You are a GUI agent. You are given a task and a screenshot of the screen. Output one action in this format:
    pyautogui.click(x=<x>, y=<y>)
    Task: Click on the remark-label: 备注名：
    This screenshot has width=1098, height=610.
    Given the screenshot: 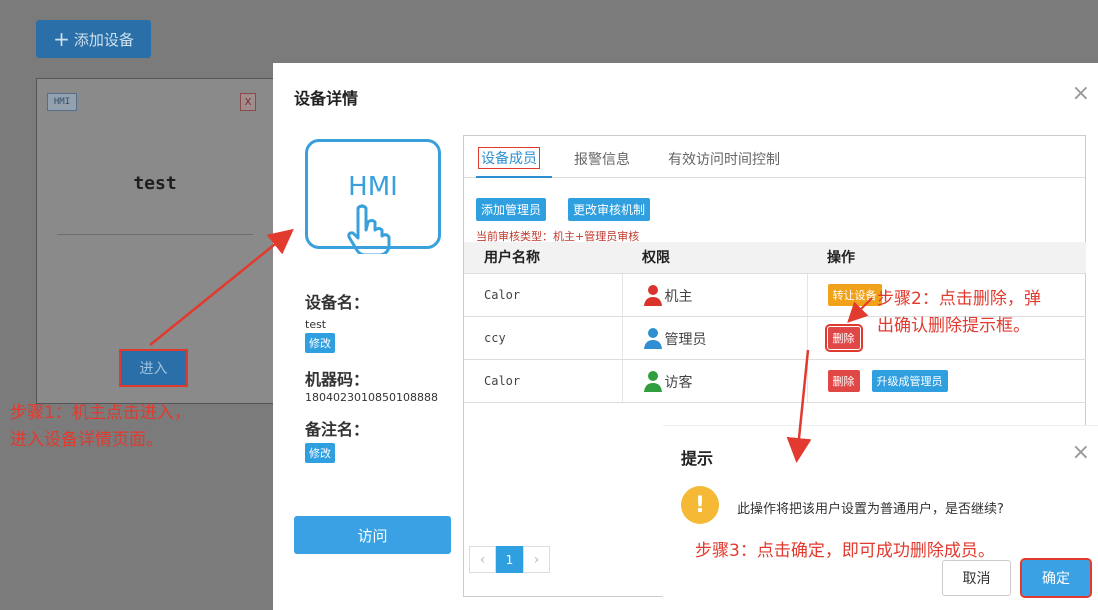 What is the action you would take?
    pyautogui.click(x=337, y=429)
    